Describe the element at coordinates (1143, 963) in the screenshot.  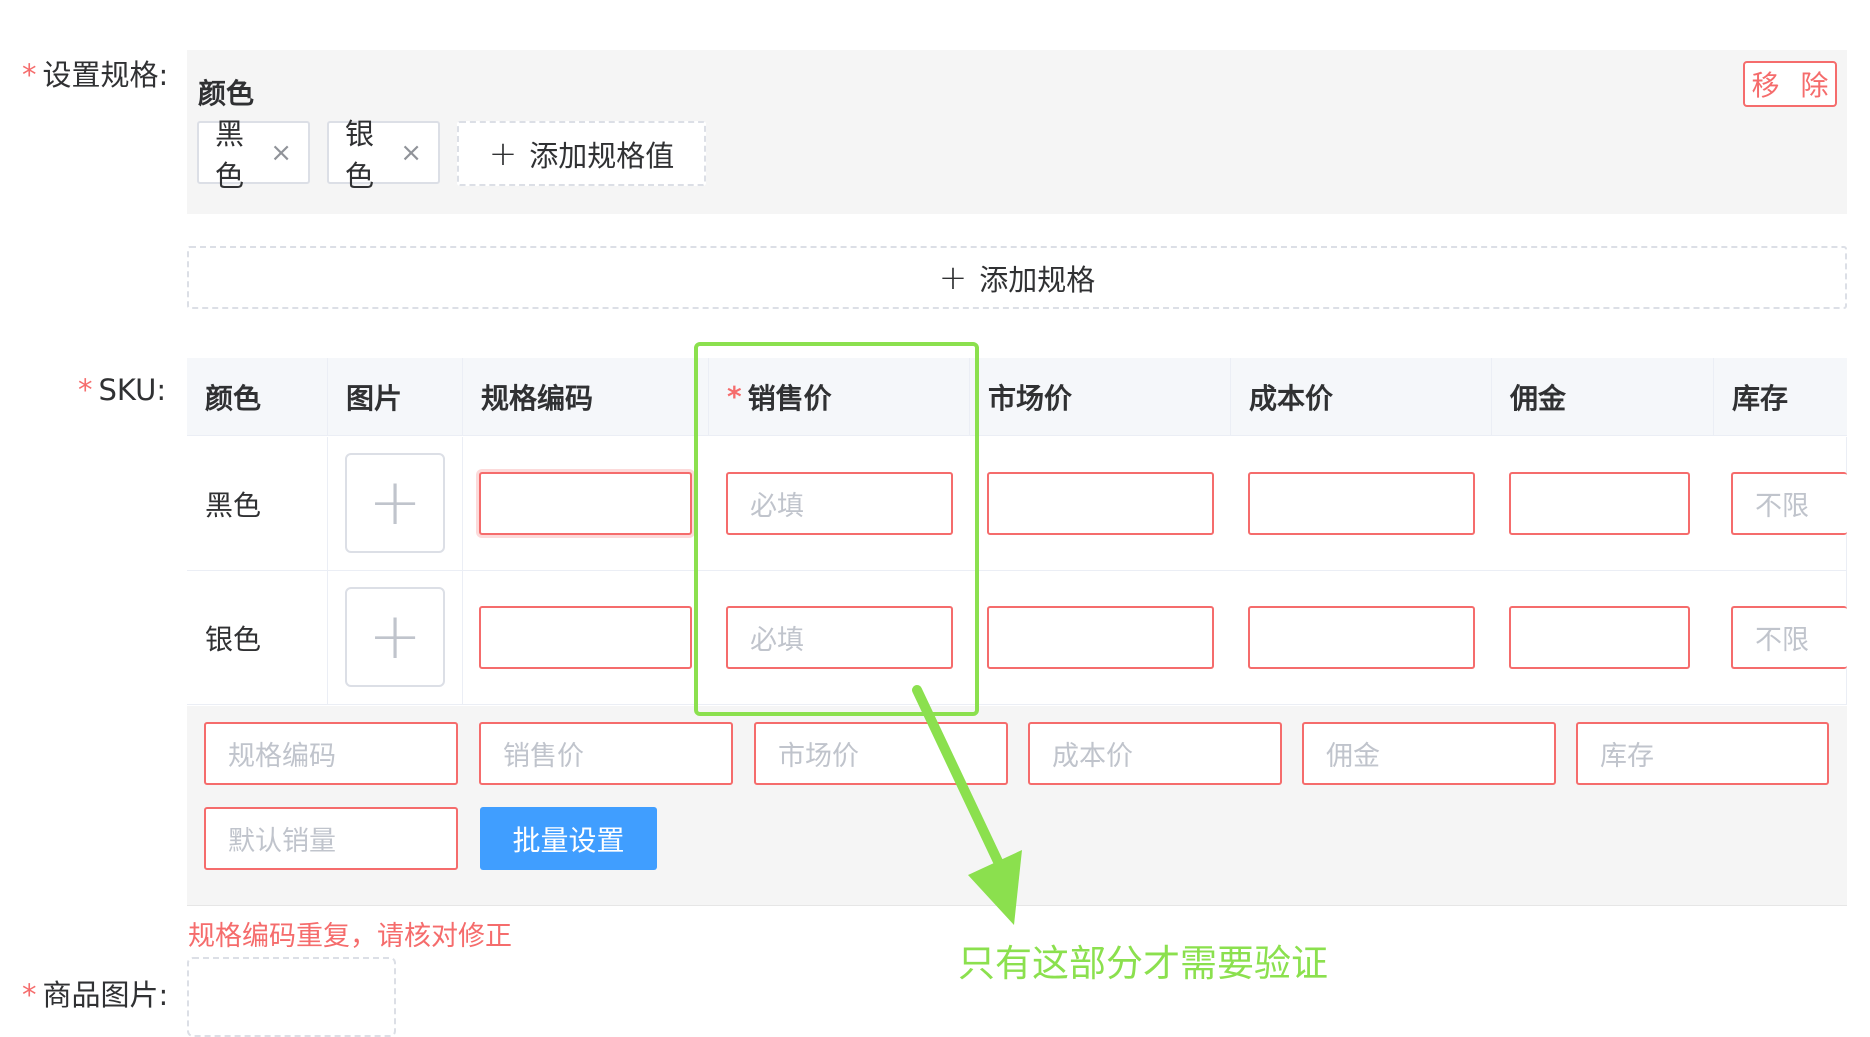
I see `annotation-text: 只有这部分才需要验证` at that location.